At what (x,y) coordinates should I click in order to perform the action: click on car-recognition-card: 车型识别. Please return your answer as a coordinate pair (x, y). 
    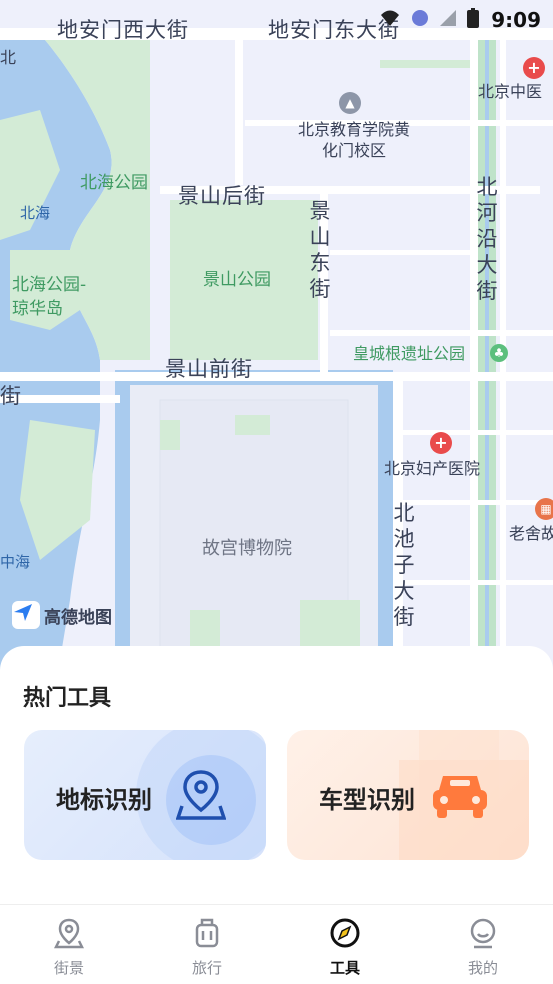
    Looking at the image, I should click on (408, 795).